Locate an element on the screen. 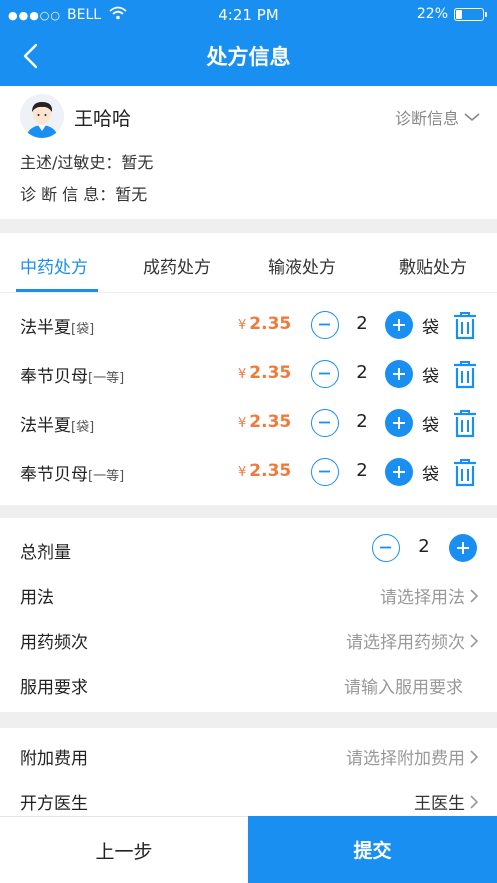 This screenshot has height=883, width=497. extra-fee-label: 附加费用 is located at coordinates (54, 759).